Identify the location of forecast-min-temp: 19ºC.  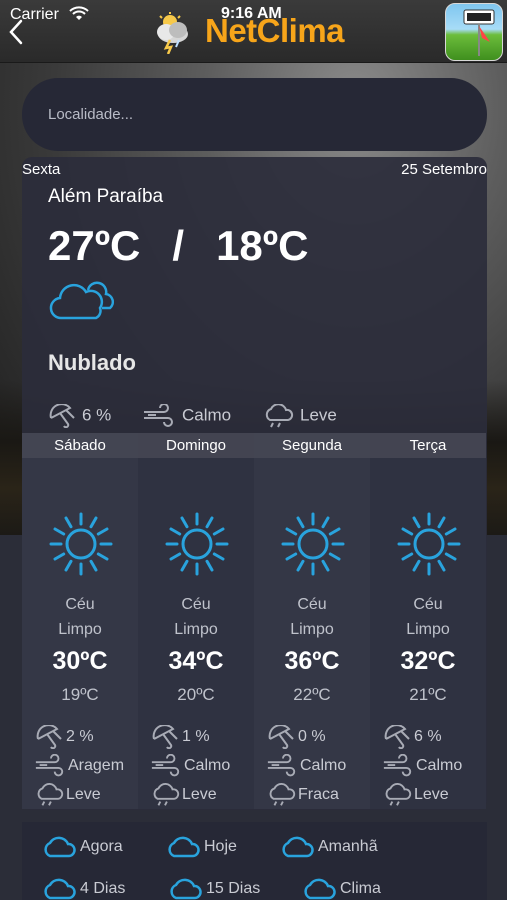
(80, 694).